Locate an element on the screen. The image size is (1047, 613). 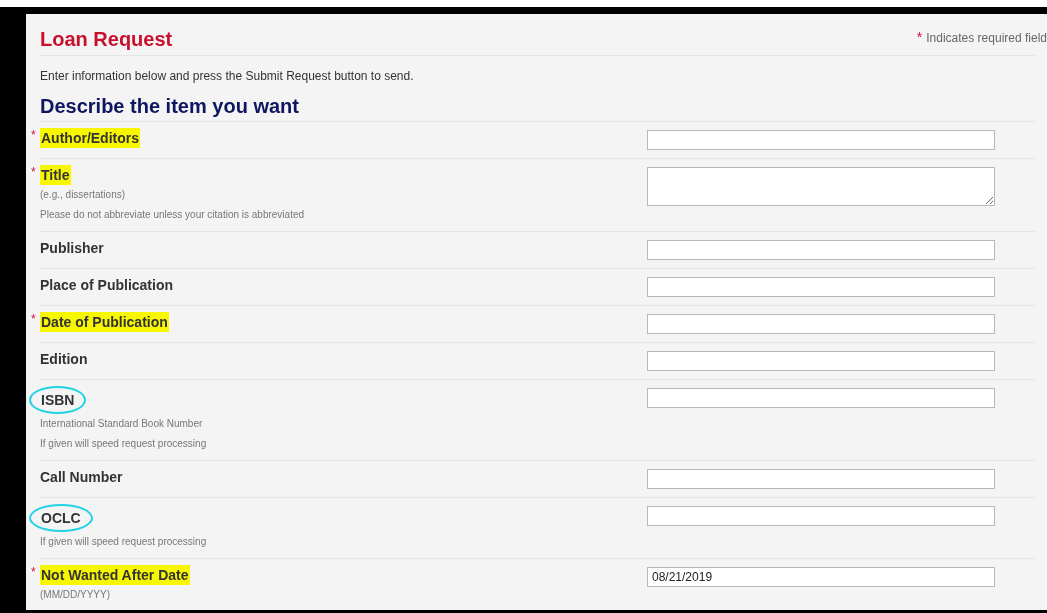
intro-text: Enter information below and press the Submit Request button to send. is located at coordinates (227, 76).